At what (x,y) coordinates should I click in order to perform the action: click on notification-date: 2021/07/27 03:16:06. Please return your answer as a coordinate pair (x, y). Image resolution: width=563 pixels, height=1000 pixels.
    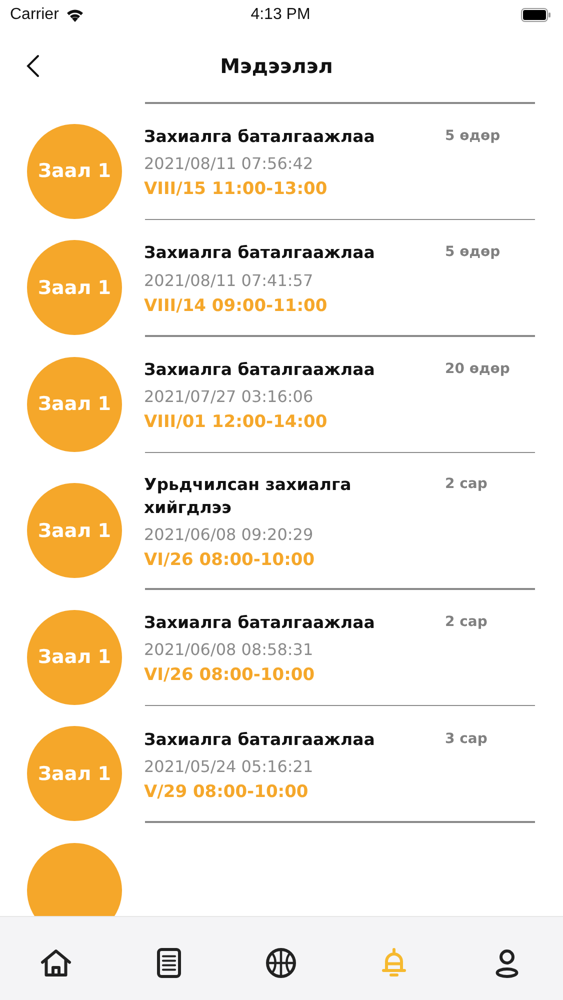
    Looking at the image, I should click on (229, 396).